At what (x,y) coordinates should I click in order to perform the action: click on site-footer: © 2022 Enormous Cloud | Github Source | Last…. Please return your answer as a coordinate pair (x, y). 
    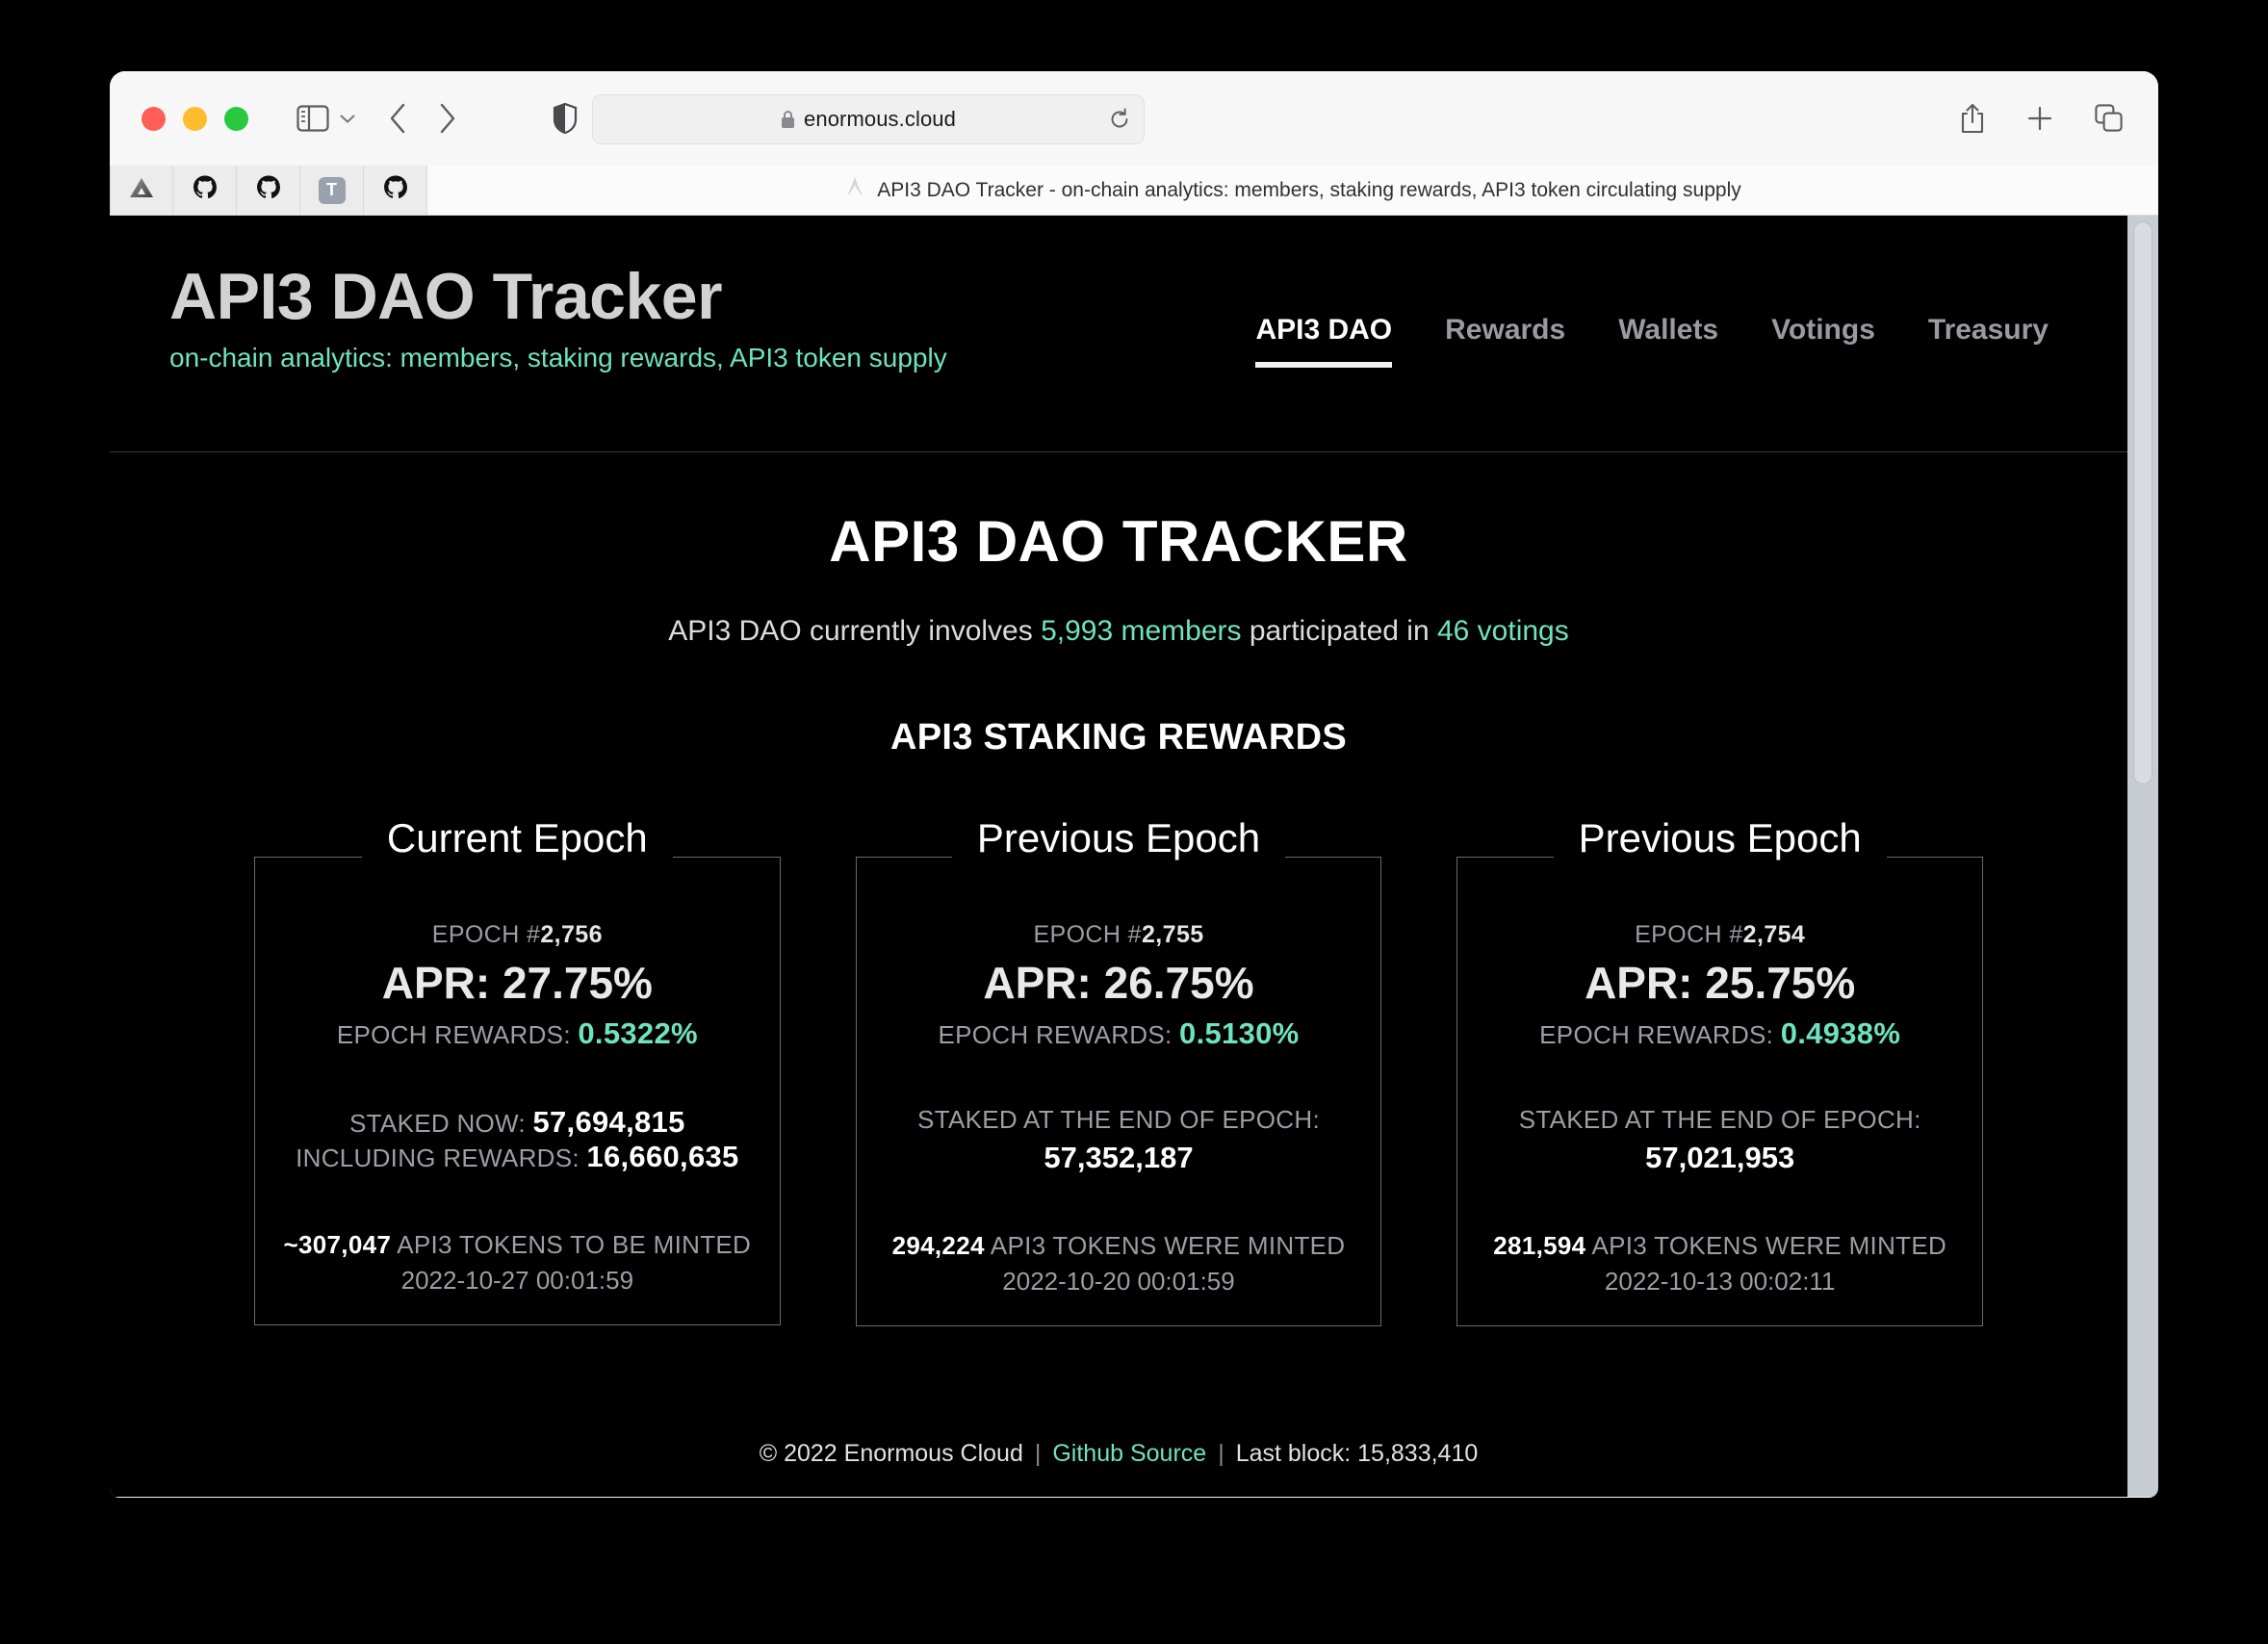
    Looking at the image, I should click on (1119, 1454).